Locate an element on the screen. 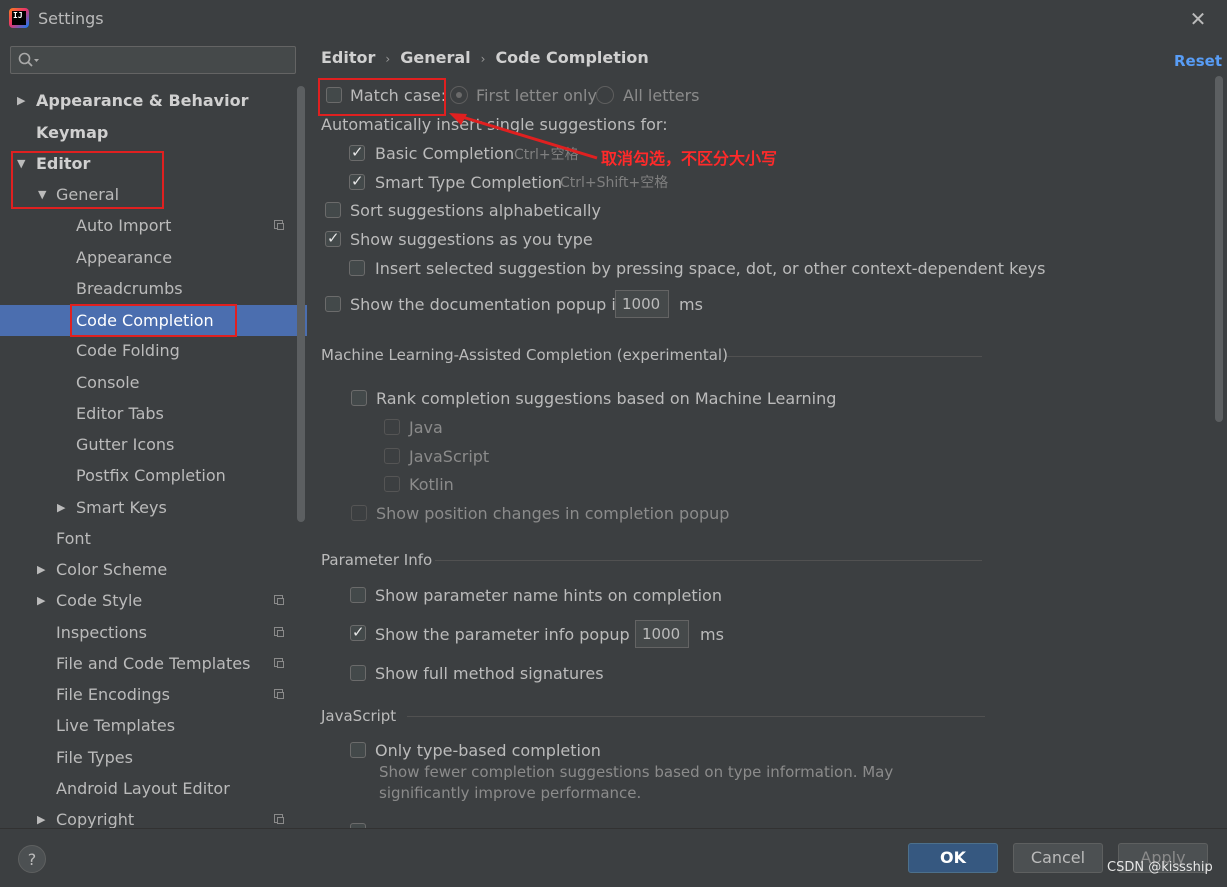  sidebar-item-label: Auto Import is located at coordinates (124, 225).